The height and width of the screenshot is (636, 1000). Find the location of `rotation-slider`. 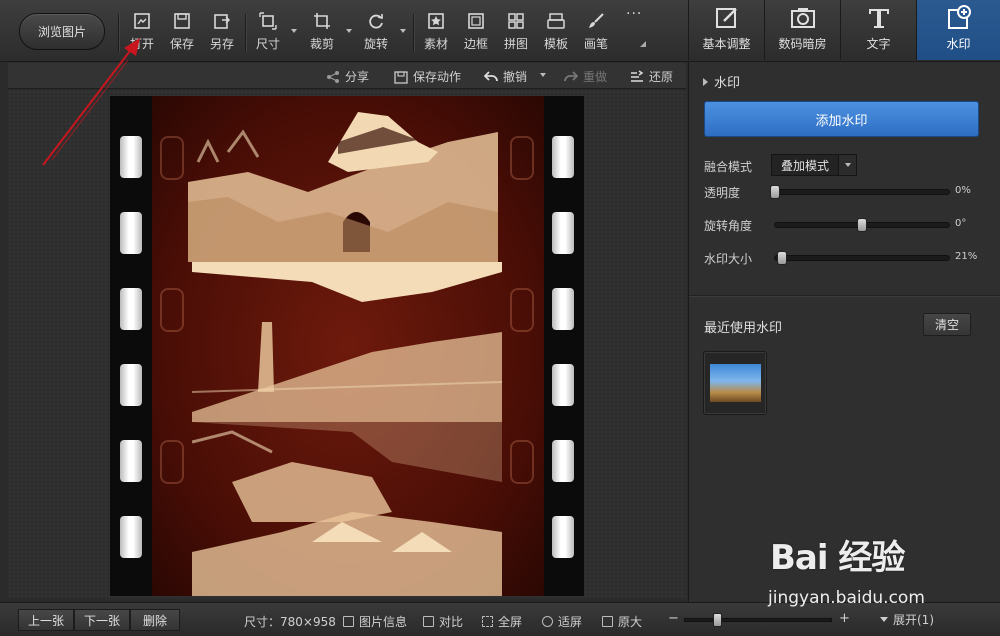

rotation-slider is located at coordinates (862, 225).